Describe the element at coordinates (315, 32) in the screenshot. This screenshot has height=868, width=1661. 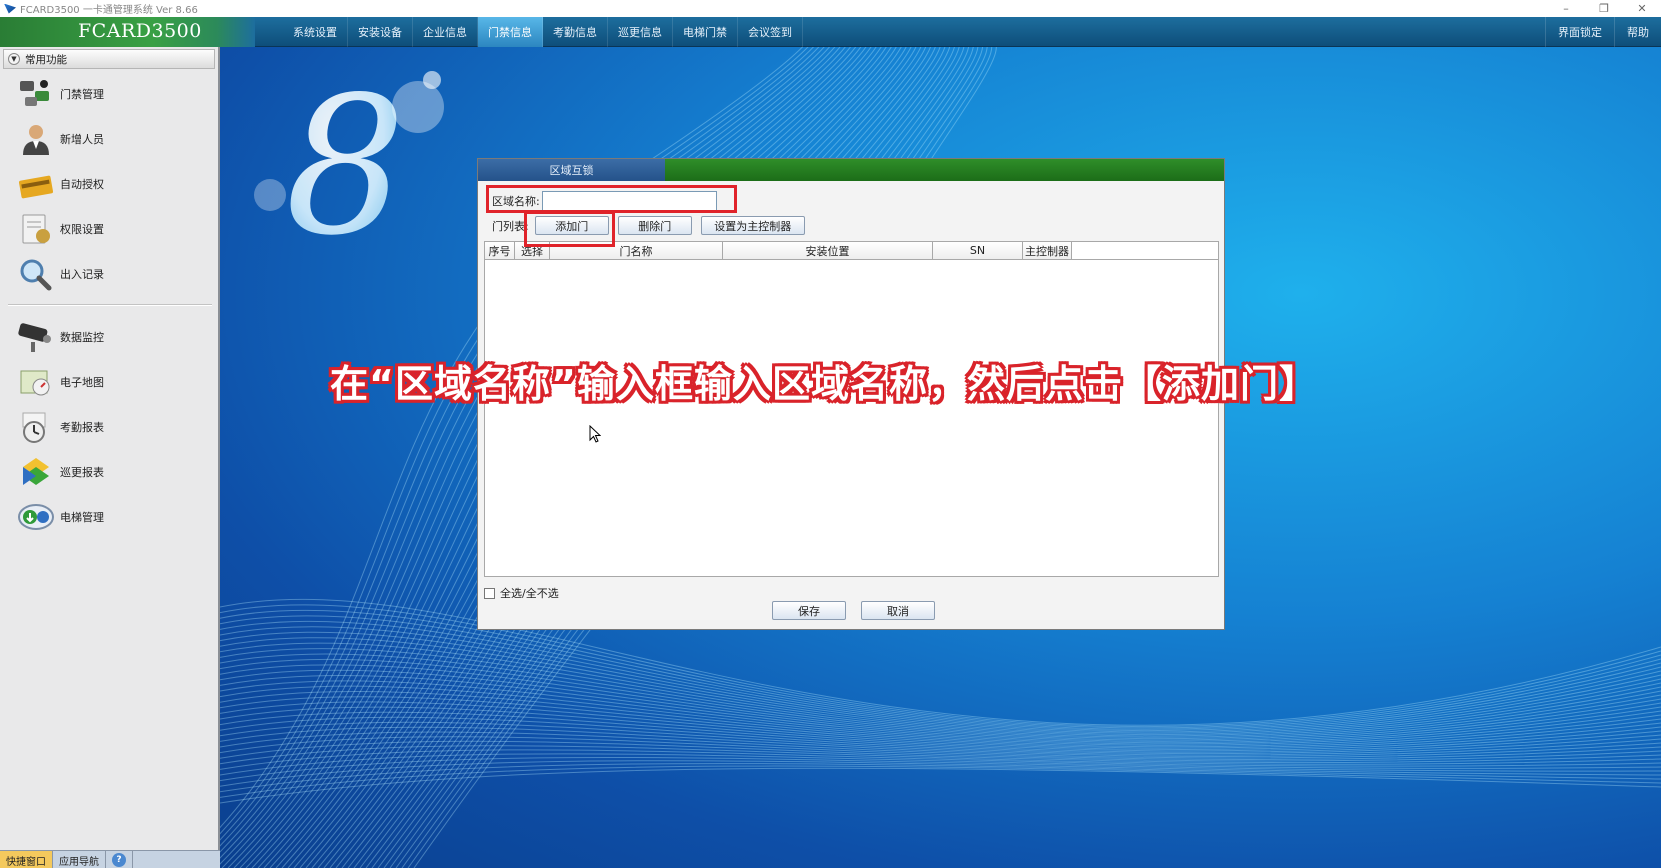
I see `menu-item-0: 系统设置` at that location.